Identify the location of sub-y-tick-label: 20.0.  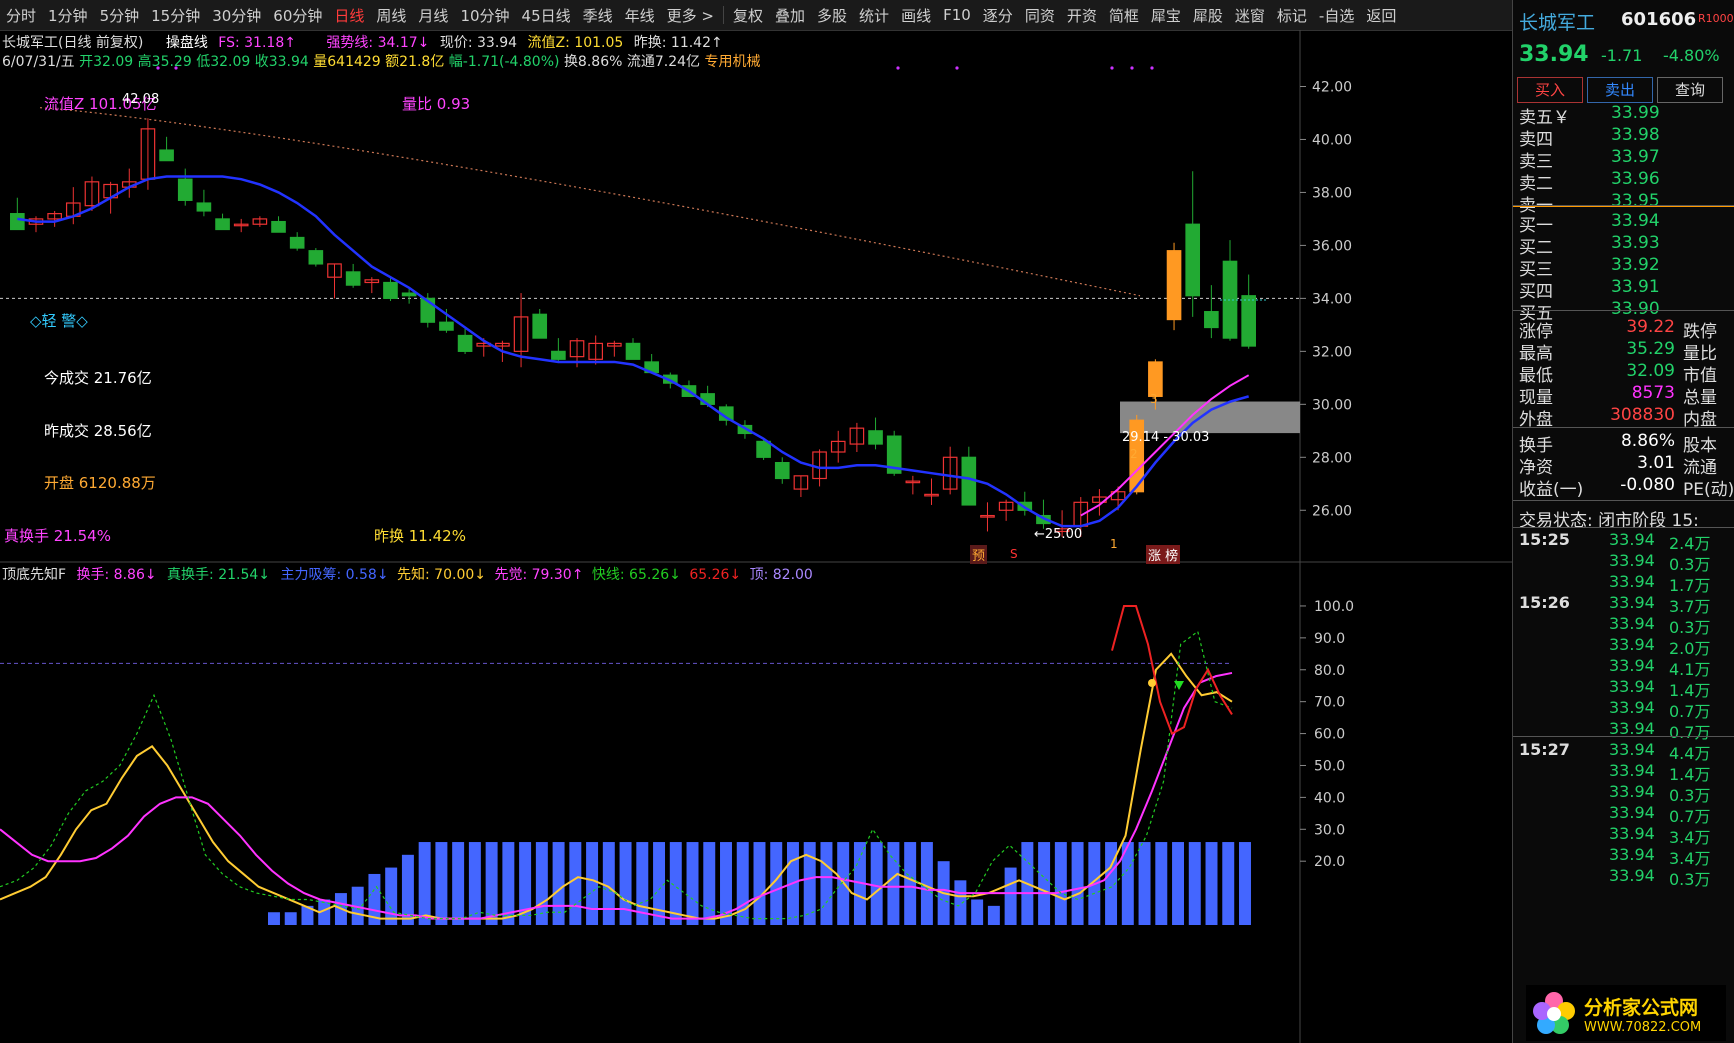
(1329, 862).